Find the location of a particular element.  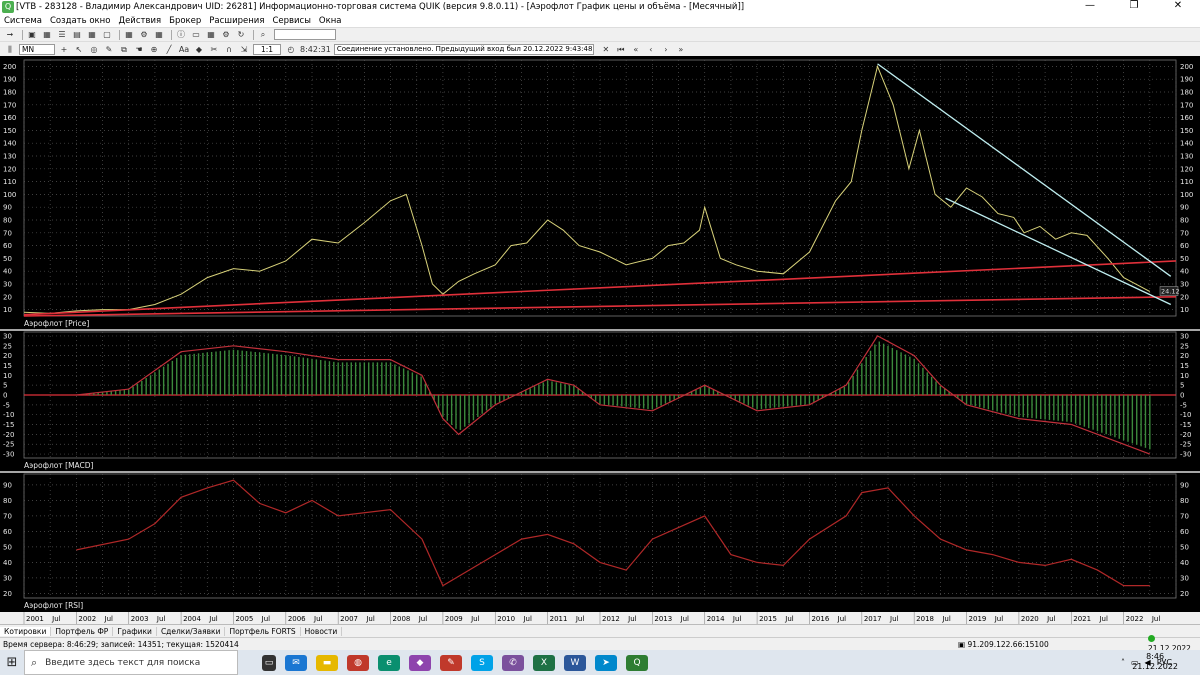

tab-news: Новости is located at coordinates (322, 631).